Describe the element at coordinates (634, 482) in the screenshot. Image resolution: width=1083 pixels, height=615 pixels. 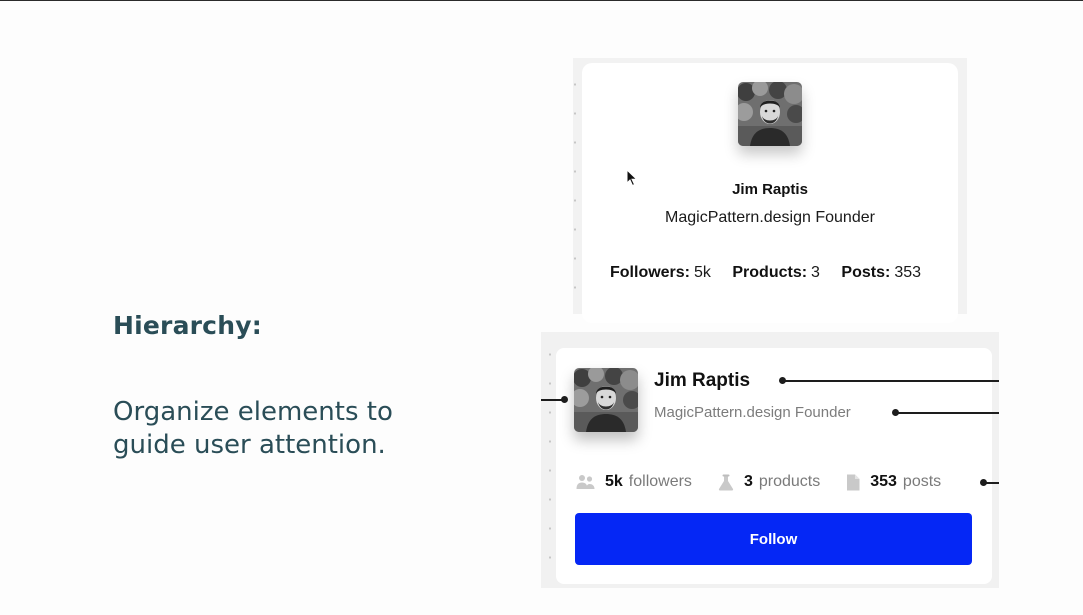
I see `stat-followers: 5k followers` at that location.